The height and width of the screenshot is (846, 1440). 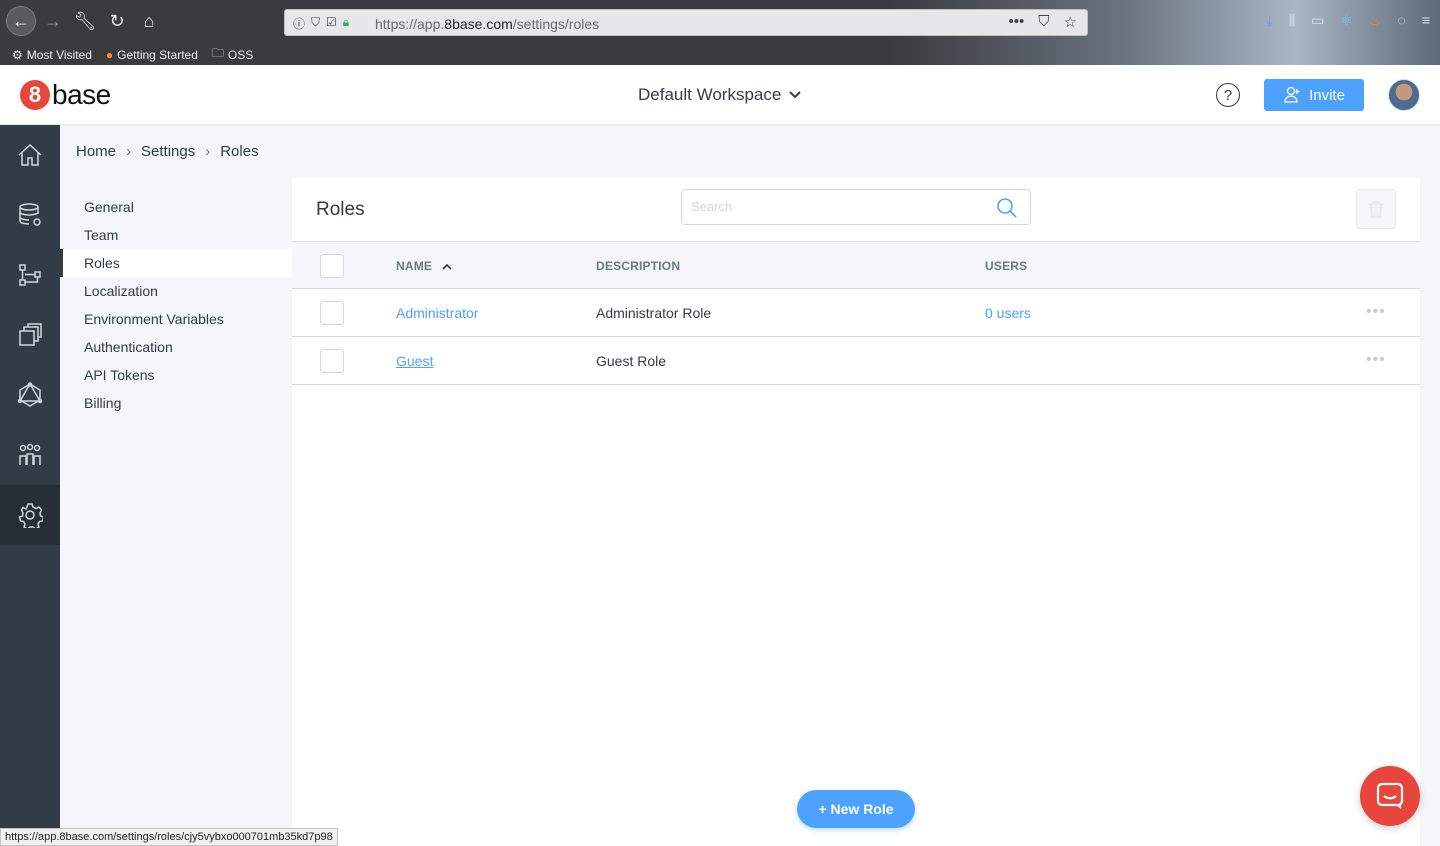 What do you see at coordinates (176, 207) in the screenshot?
I see `settings-nav-general: General` at bounding box center [176, 207].